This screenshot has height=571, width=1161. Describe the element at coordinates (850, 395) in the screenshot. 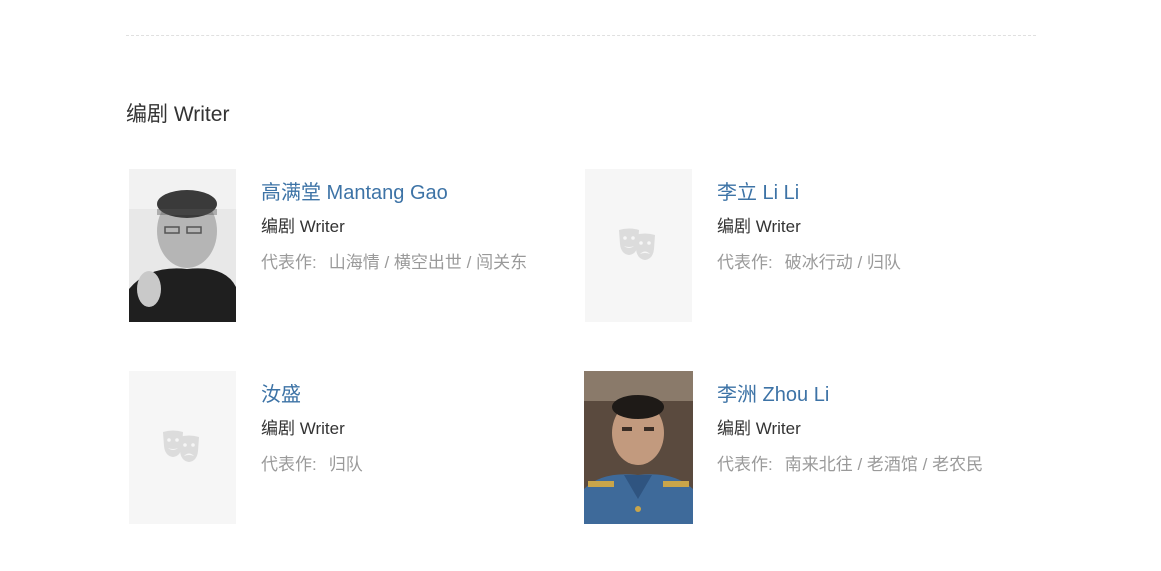

I see `person-name-link: 李洲 Zhou Li` at that location.